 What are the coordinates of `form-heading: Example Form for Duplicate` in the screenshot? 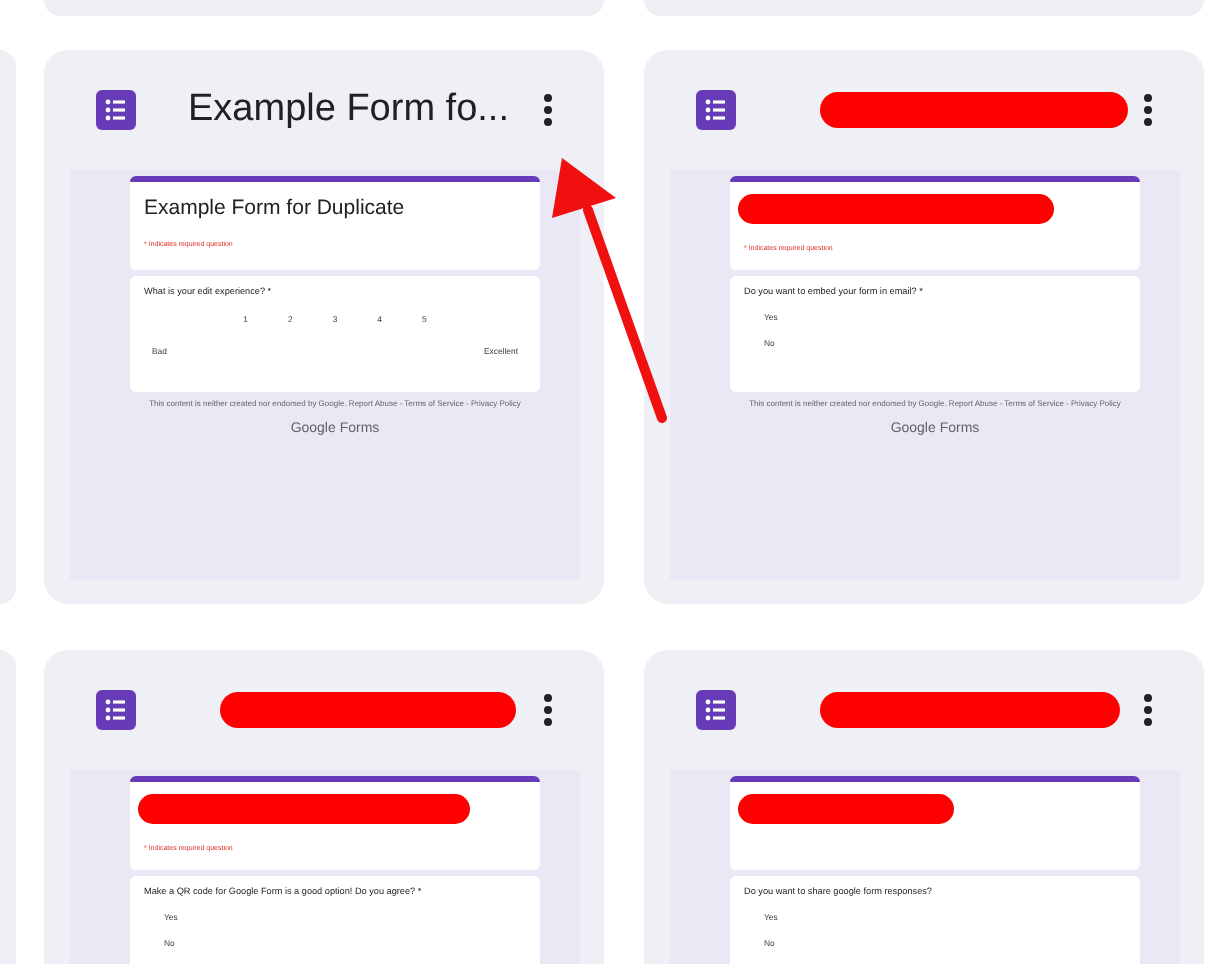 It's located at (275, 208).